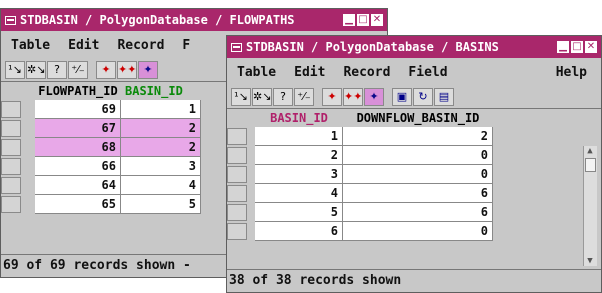 This screenshot has width=602, height=293. I want to click on table-header: BASIN_ID DOWNFLOW_BASIN_ID, so click(414, 118).